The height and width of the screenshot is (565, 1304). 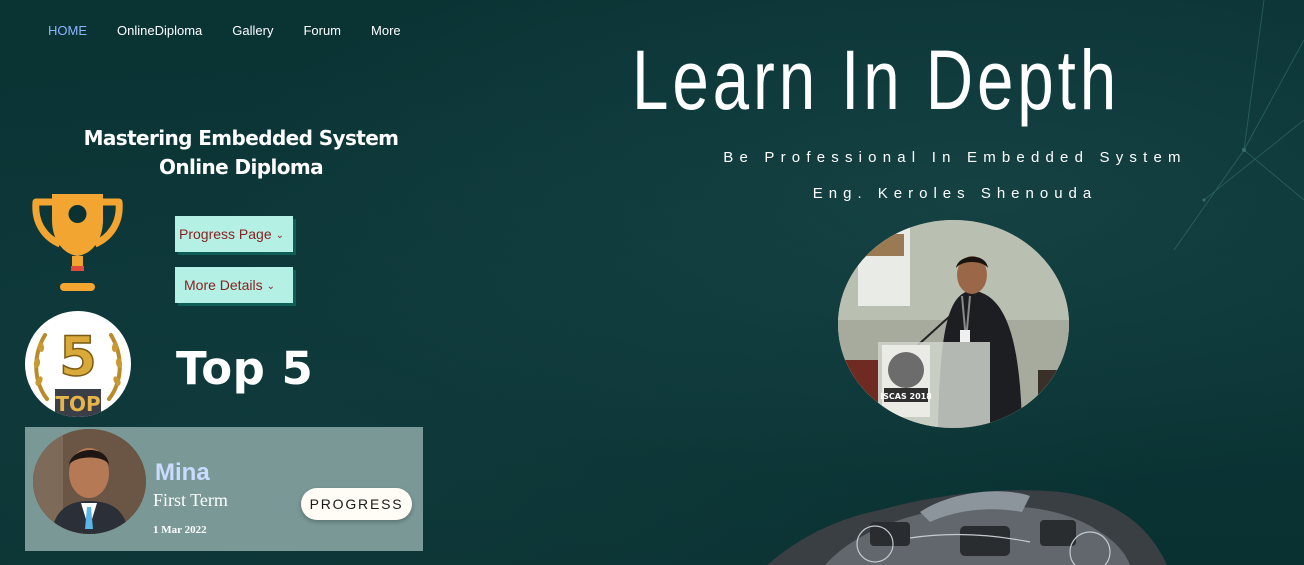 What do you see at coordinates (182, 472) in the screenshot?
I see `student-name: Mina` at bounding box center [182, 472].